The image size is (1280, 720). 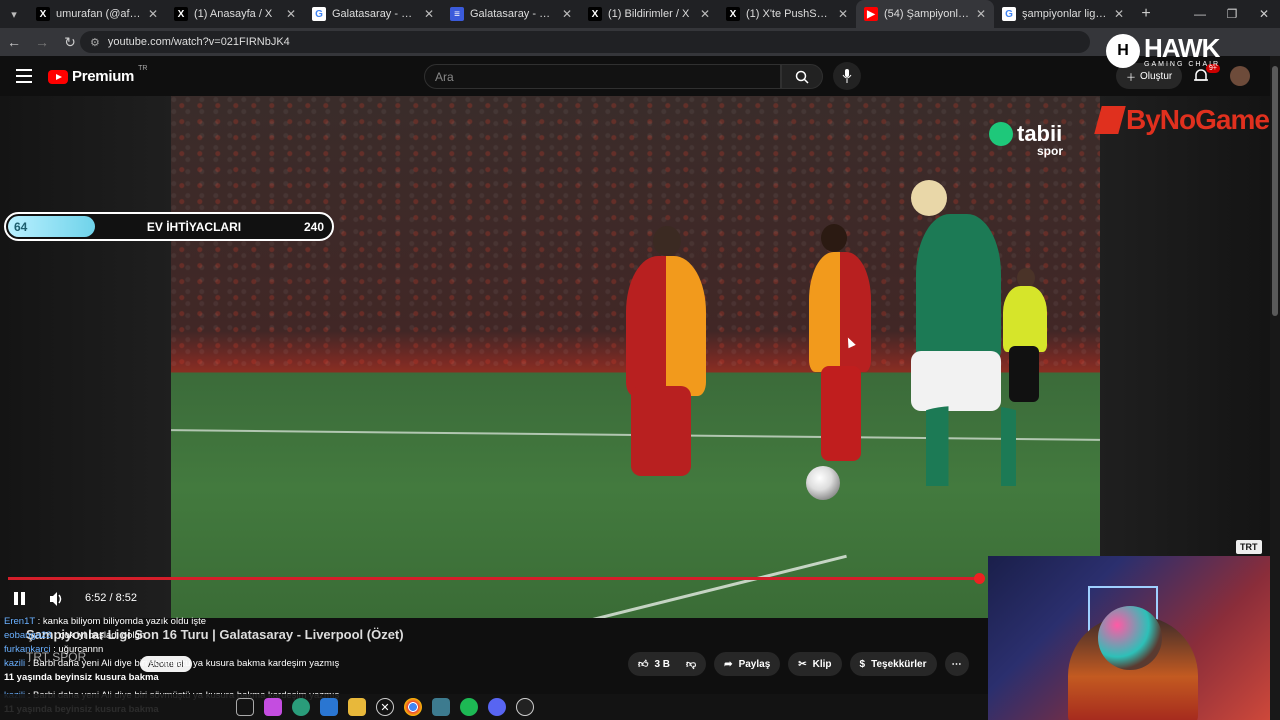 What do you see at coordinates (373, 14) in the screenshot?
I see `browser-tab: G Galatasaray - Google'da / ✕` at bounding box center [373, 14].